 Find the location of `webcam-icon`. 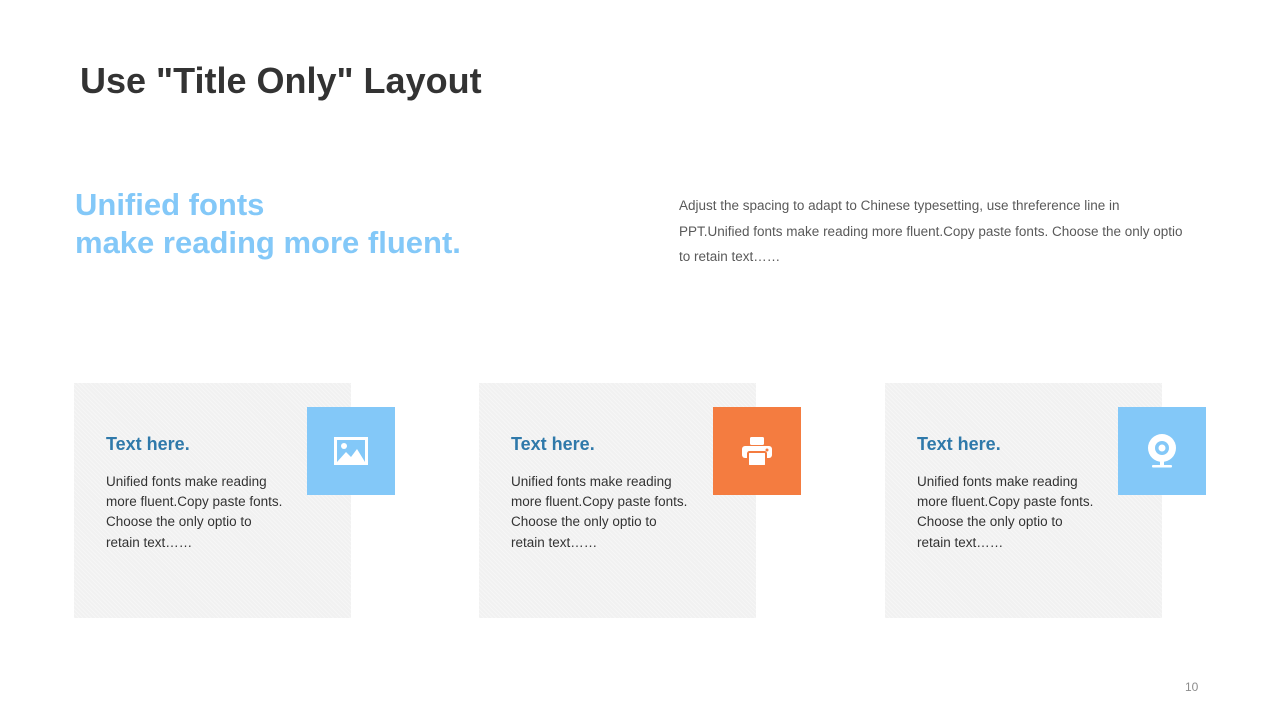

webcam-icon is located at coordinates (1162, 451).